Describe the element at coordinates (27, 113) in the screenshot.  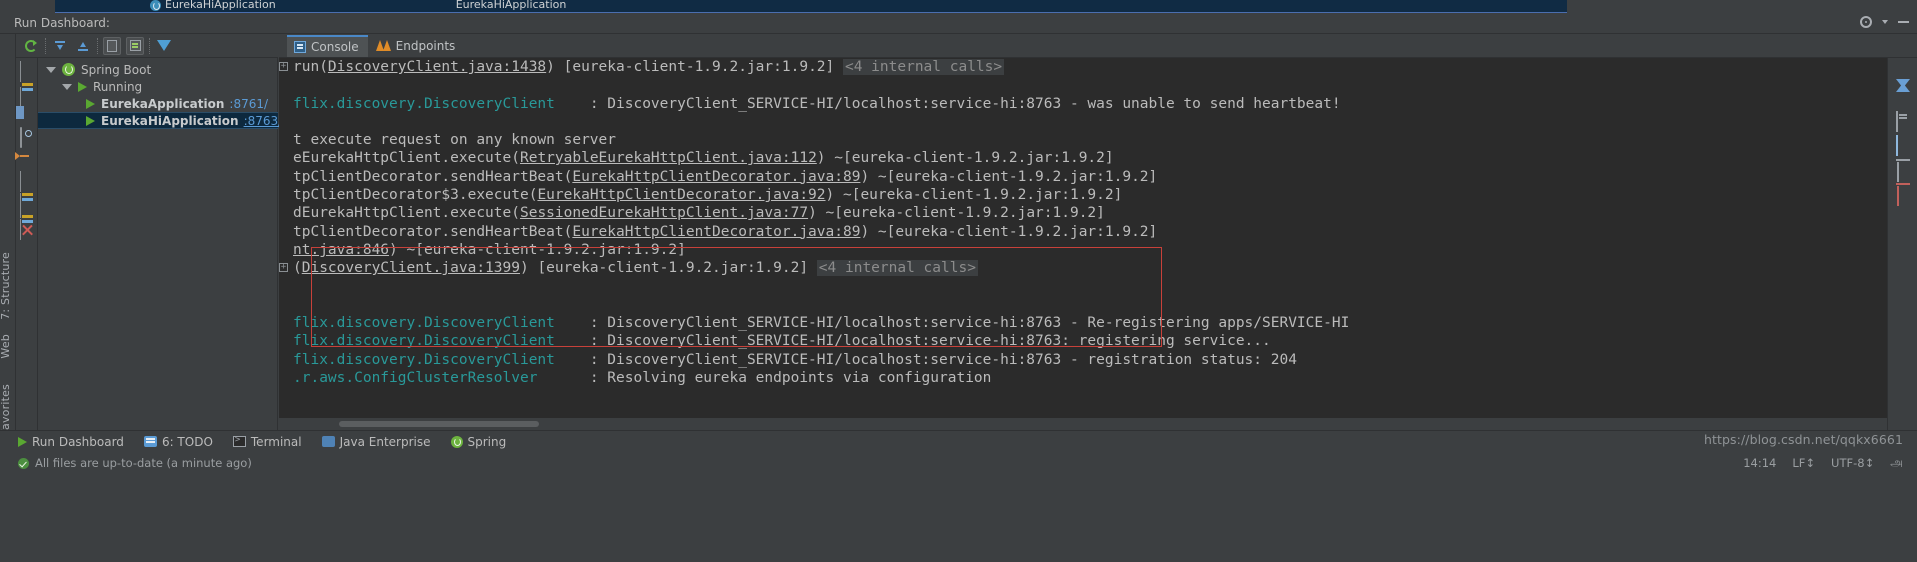
I see `pause-icon` at that location.